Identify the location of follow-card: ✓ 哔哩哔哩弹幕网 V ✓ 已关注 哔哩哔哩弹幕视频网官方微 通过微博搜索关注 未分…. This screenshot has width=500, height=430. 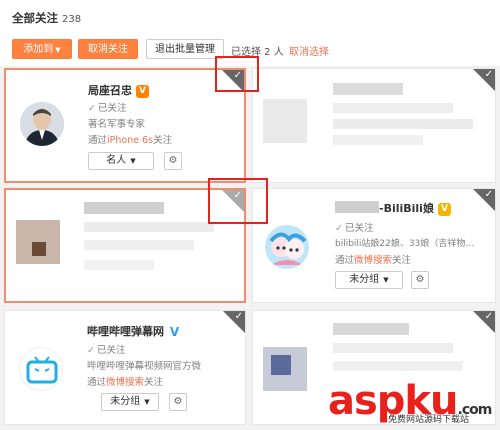
(125, 367).